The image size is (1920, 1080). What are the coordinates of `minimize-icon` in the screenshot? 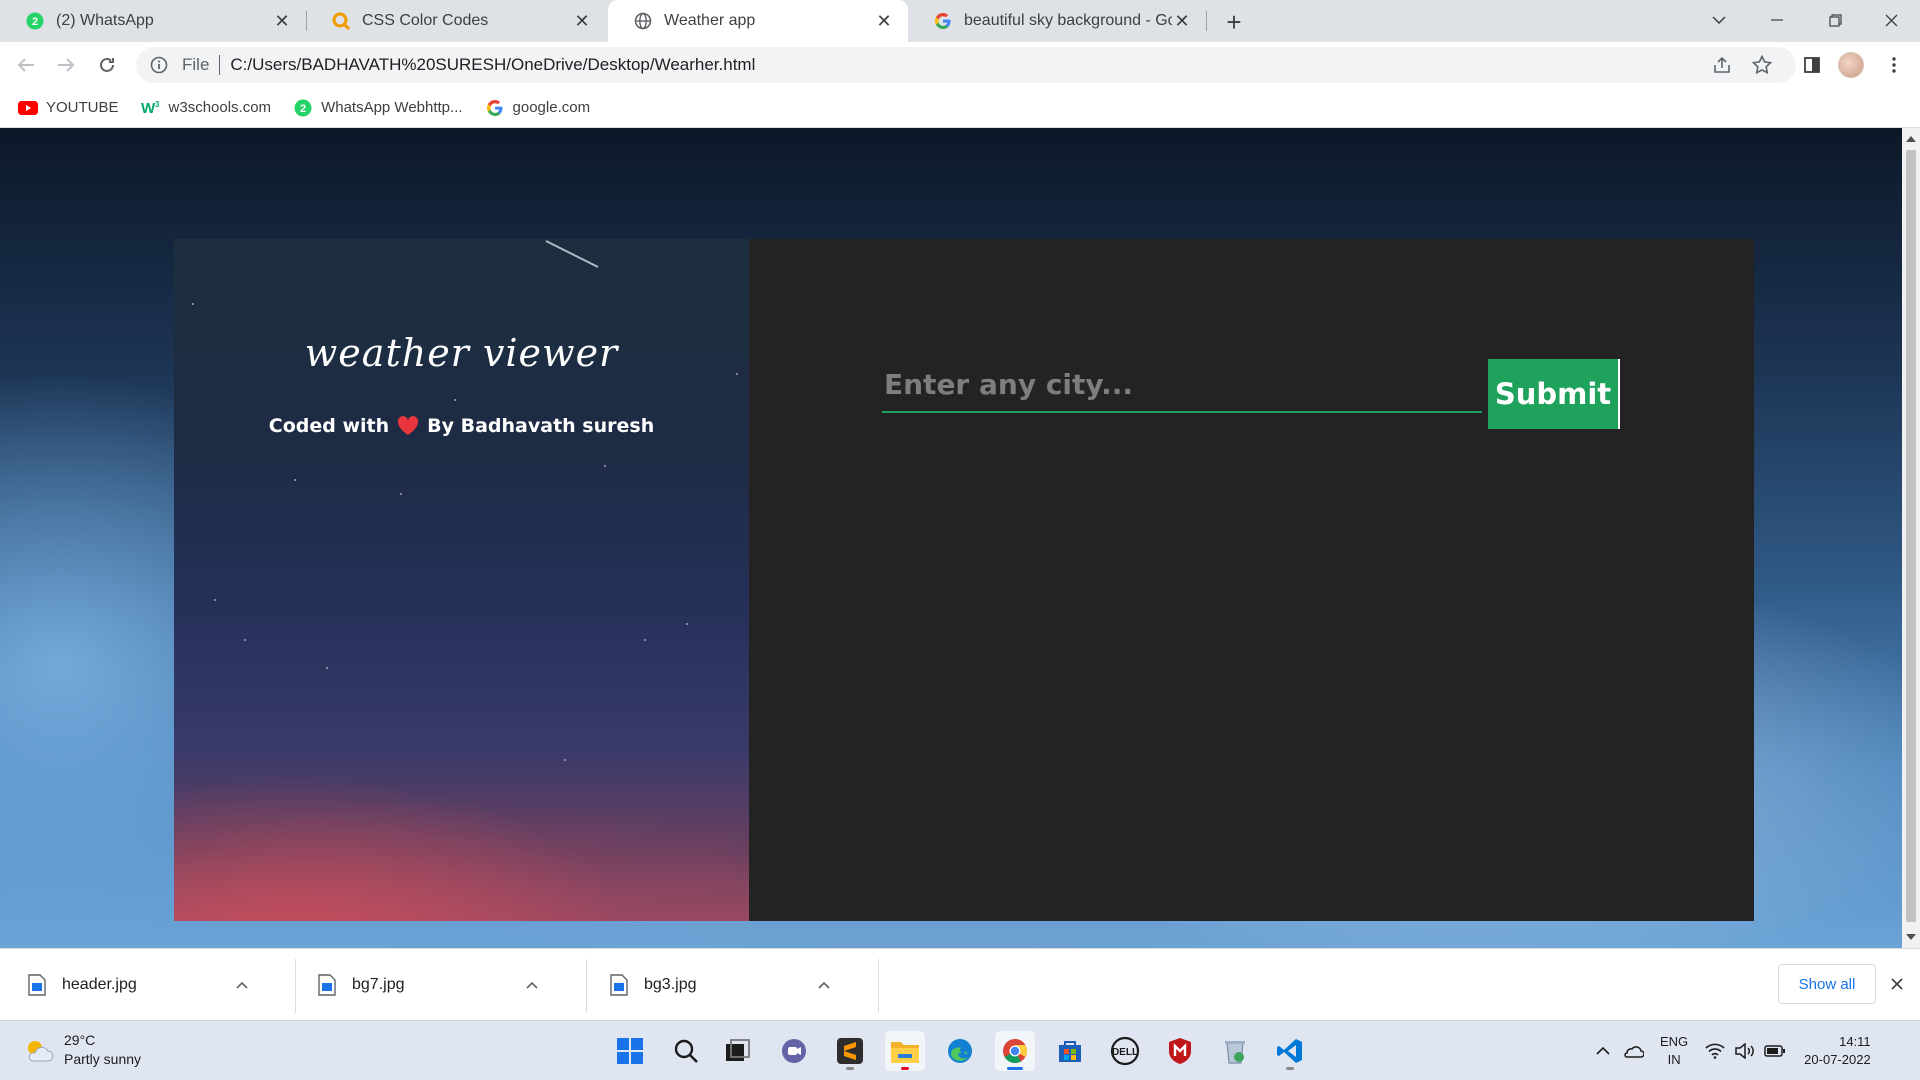 It's located at (1777, 20).